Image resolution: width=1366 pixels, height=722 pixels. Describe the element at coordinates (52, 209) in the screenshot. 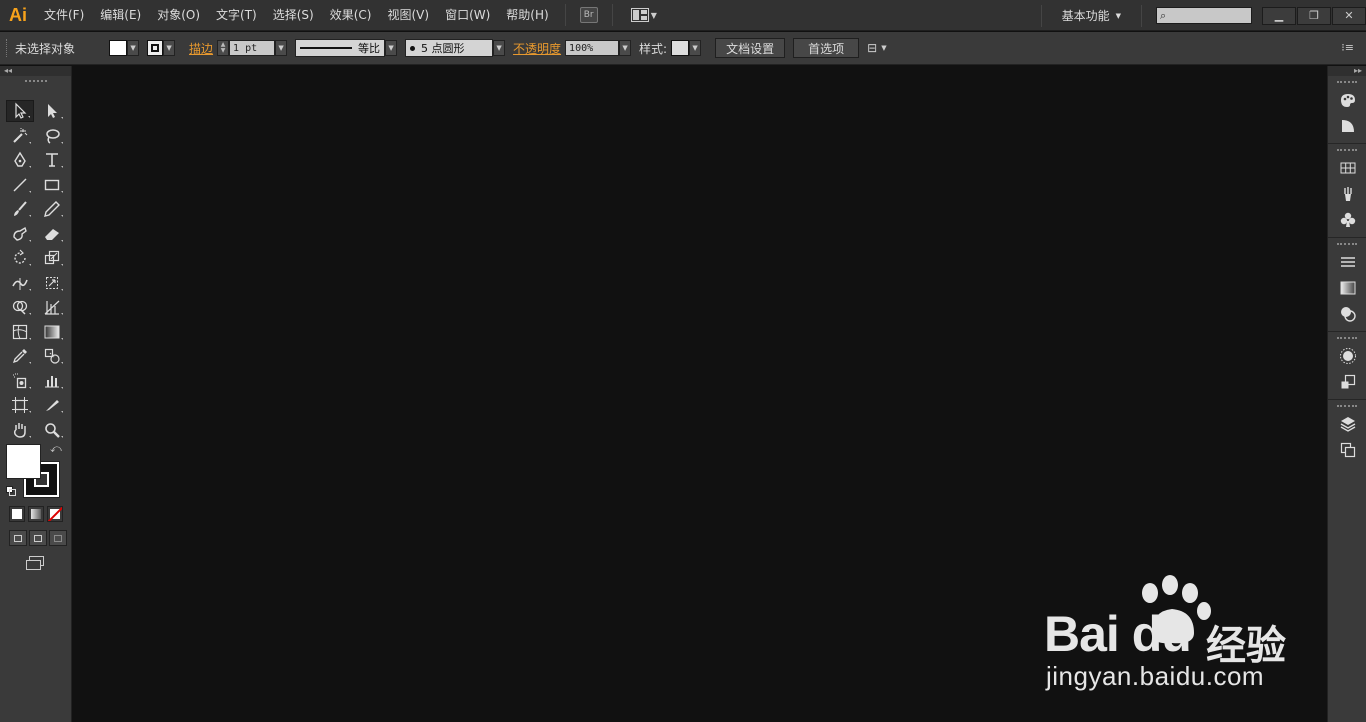

I see `pencil-tool` at that location.